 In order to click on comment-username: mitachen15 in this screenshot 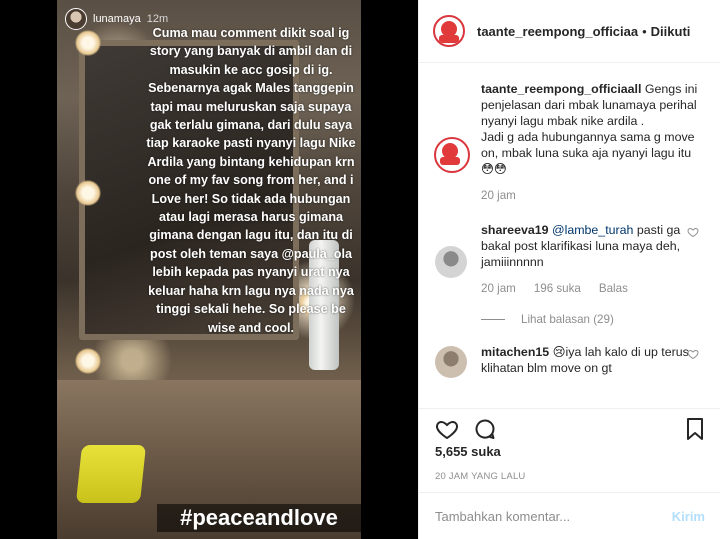, I will do `click(515, 352)`.